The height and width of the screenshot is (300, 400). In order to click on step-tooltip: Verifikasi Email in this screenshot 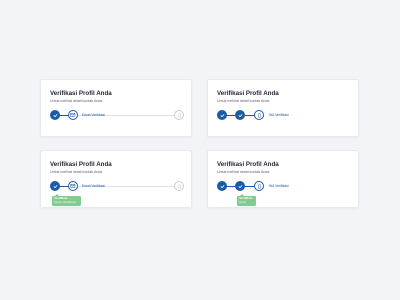, I will do `click(246, 200)`.